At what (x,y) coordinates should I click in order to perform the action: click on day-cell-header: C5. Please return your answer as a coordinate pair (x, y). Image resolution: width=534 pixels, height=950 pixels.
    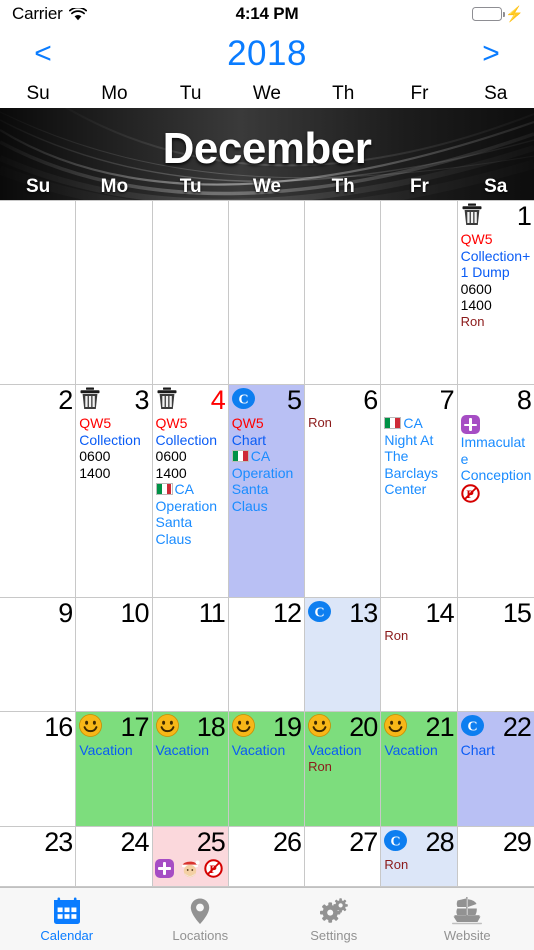
    Looking at the image, I should click on (266, 400).